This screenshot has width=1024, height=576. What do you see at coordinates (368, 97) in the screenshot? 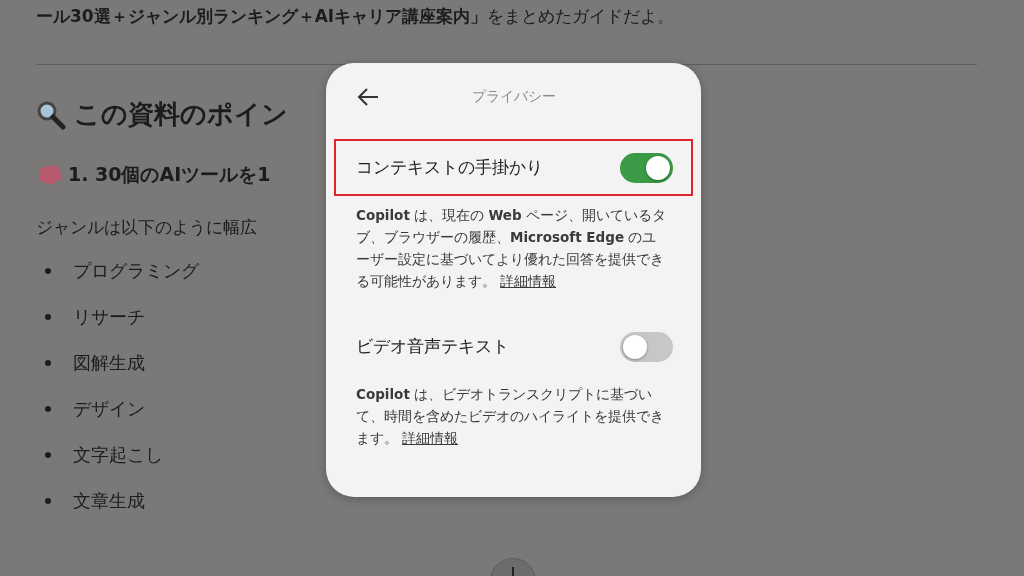
I see `back-arrow-icon` at bounding box center [368, 97].